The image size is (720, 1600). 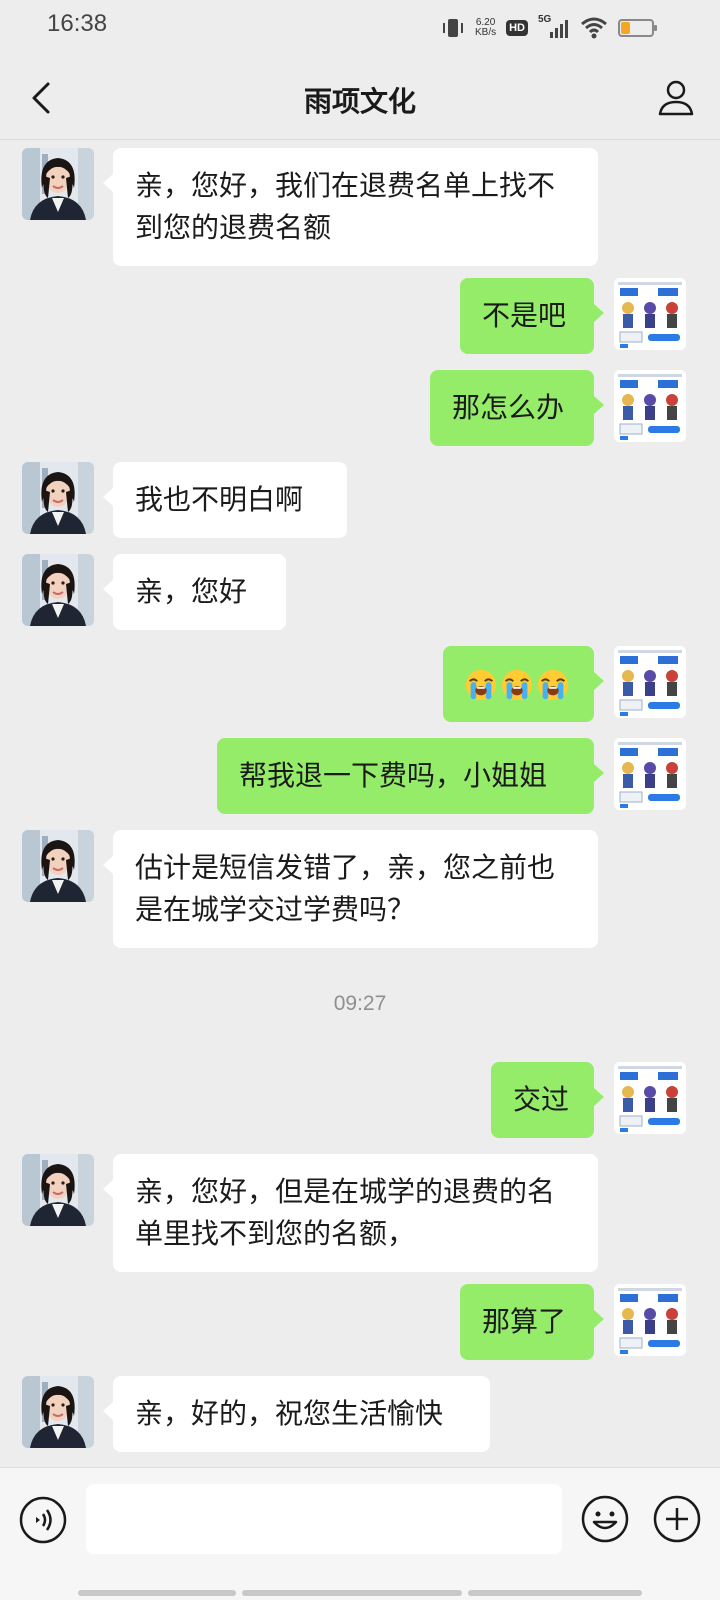 What do you see at coordinates (517, 28) in the screenshot?
I see `hd-badge: HD` at bounding box center [517, 28].